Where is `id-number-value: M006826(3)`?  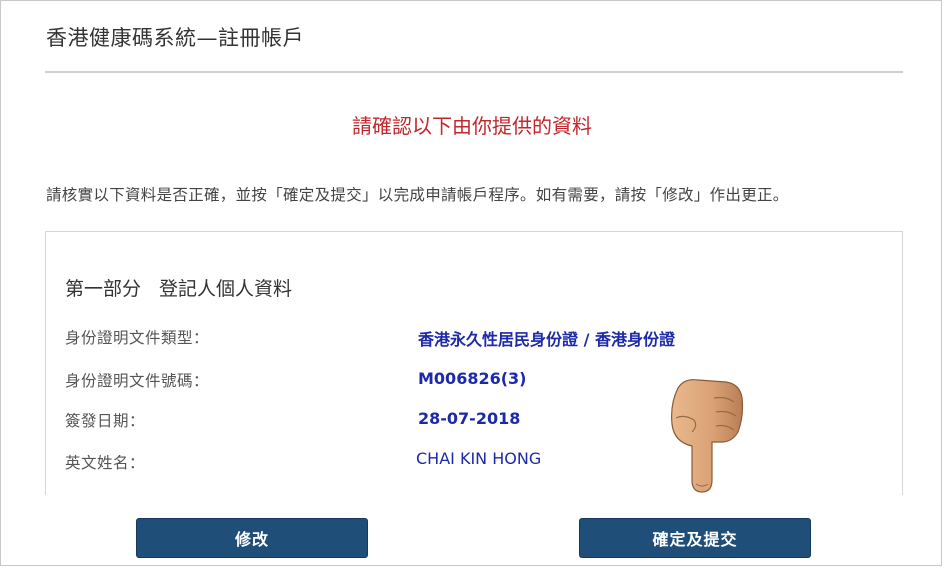
id-number-value: M006826(3) is located at coordinates (472, 378).